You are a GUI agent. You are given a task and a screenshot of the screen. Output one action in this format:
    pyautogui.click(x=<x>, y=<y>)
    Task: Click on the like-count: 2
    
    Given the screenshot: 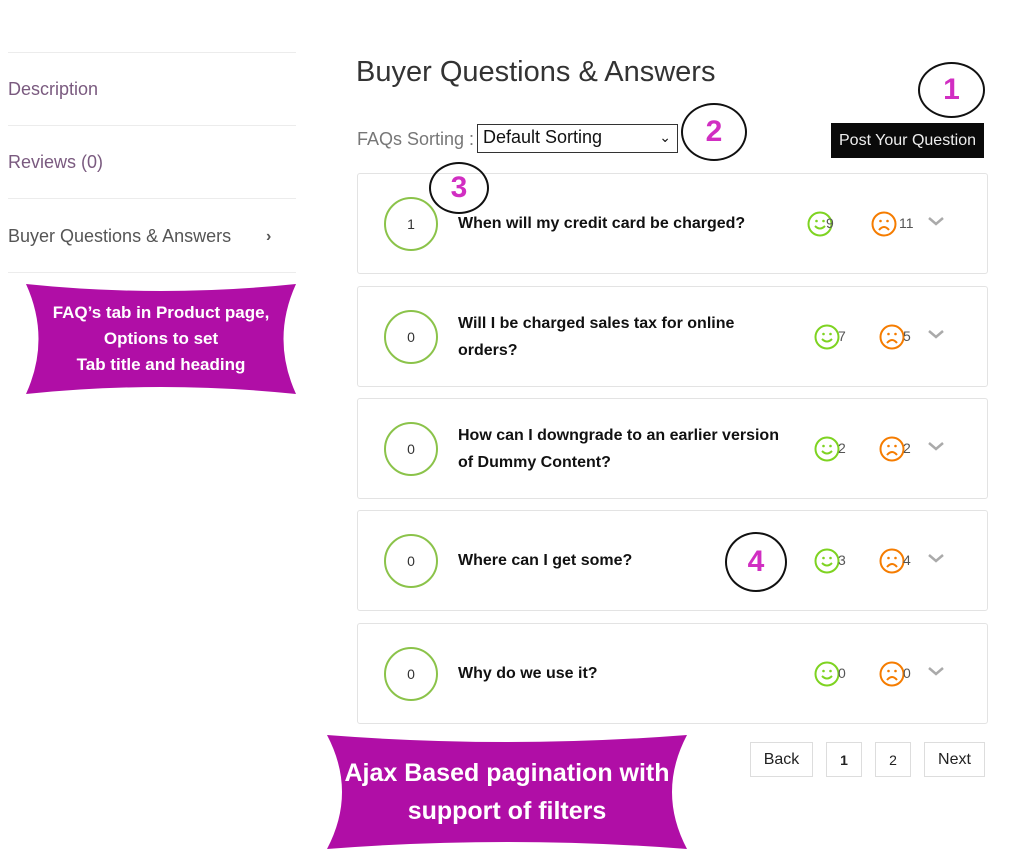 What is the action you would take?
    pyautogui.click(x=842, y=448)
    